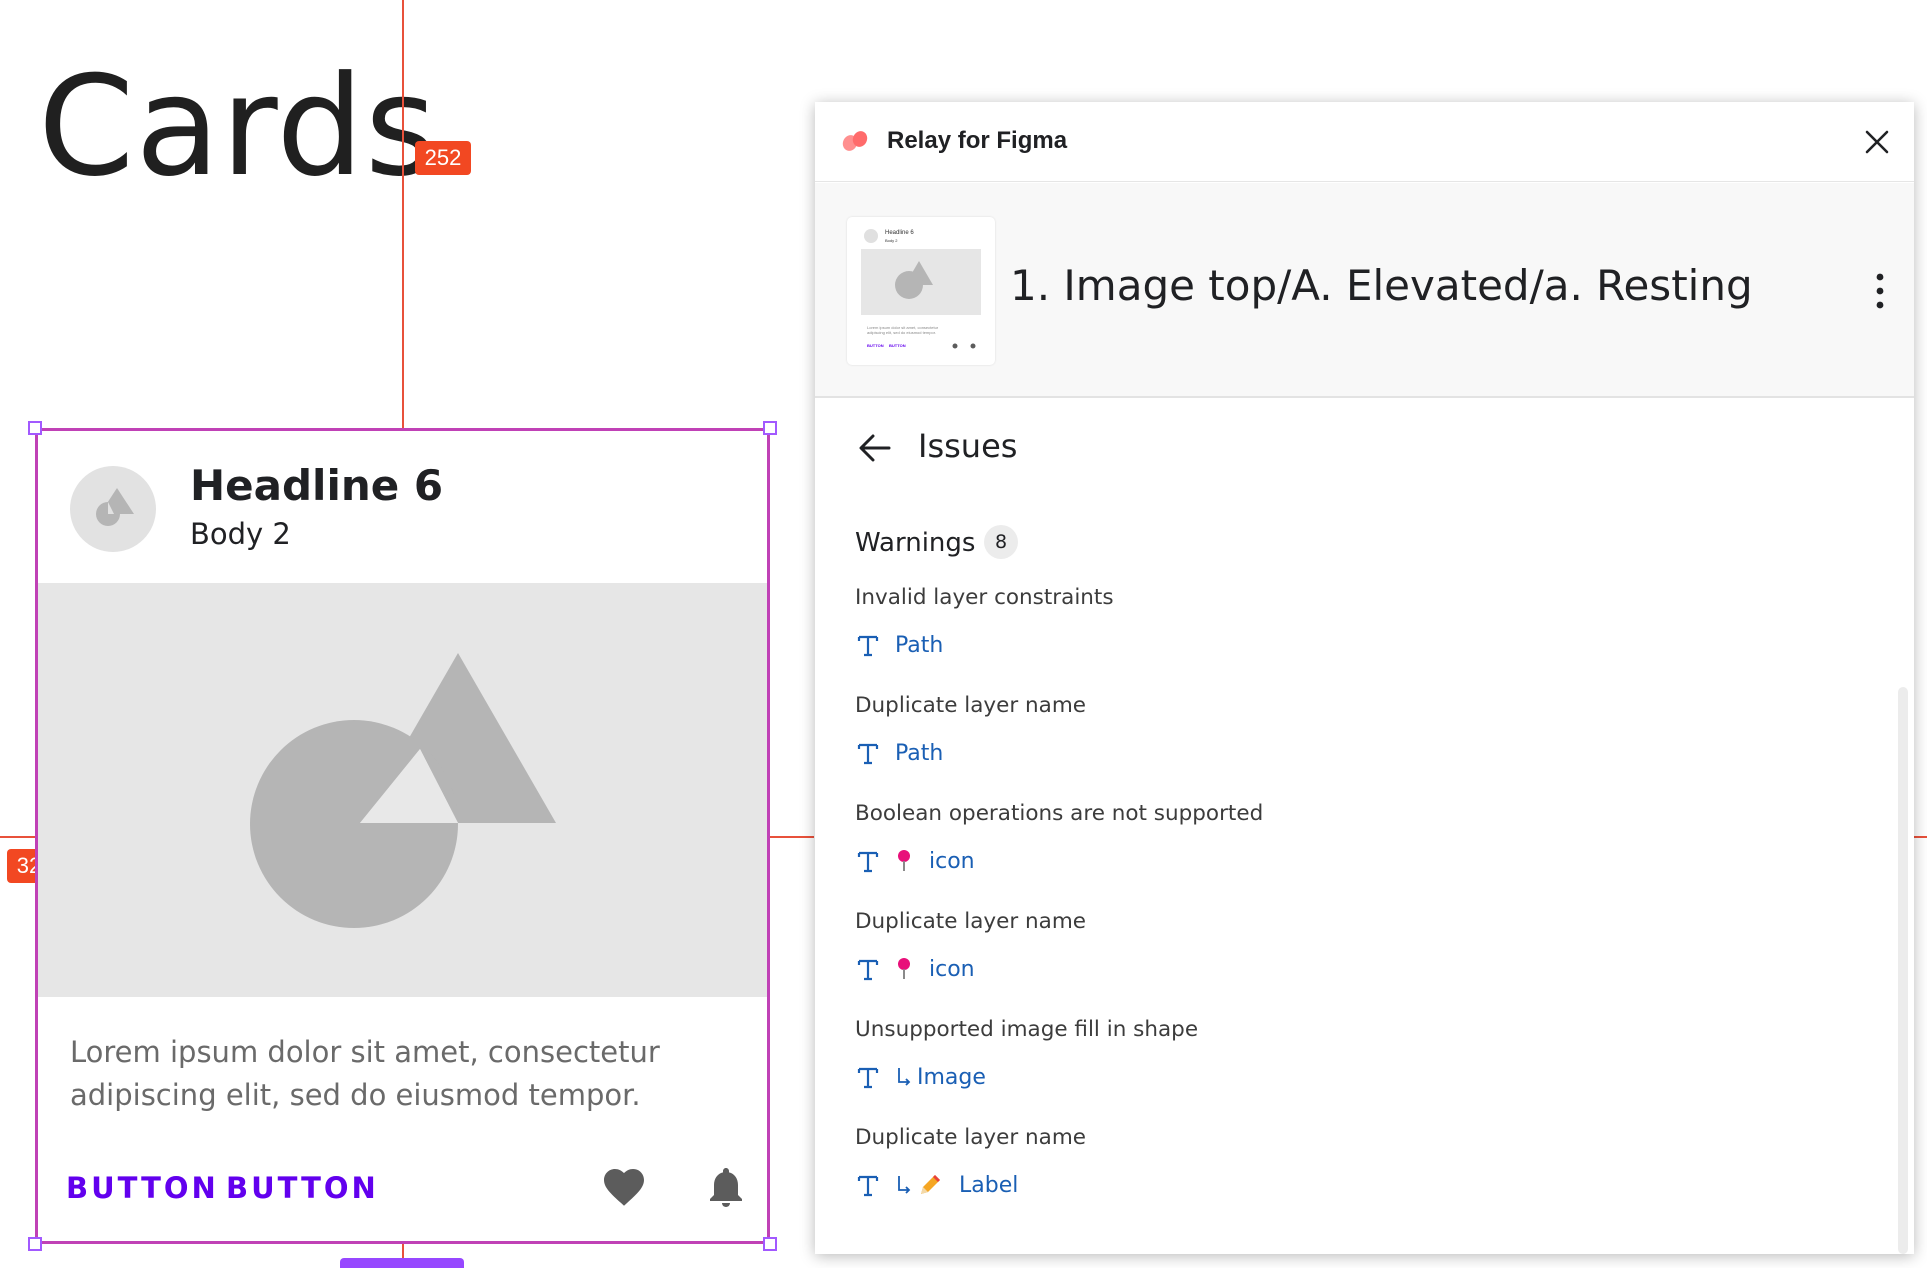  What do you see at coordinates (1001, 542) in the screenshot?
I see `warnings-count-badge: 8` at bounding box center [1001, 542].